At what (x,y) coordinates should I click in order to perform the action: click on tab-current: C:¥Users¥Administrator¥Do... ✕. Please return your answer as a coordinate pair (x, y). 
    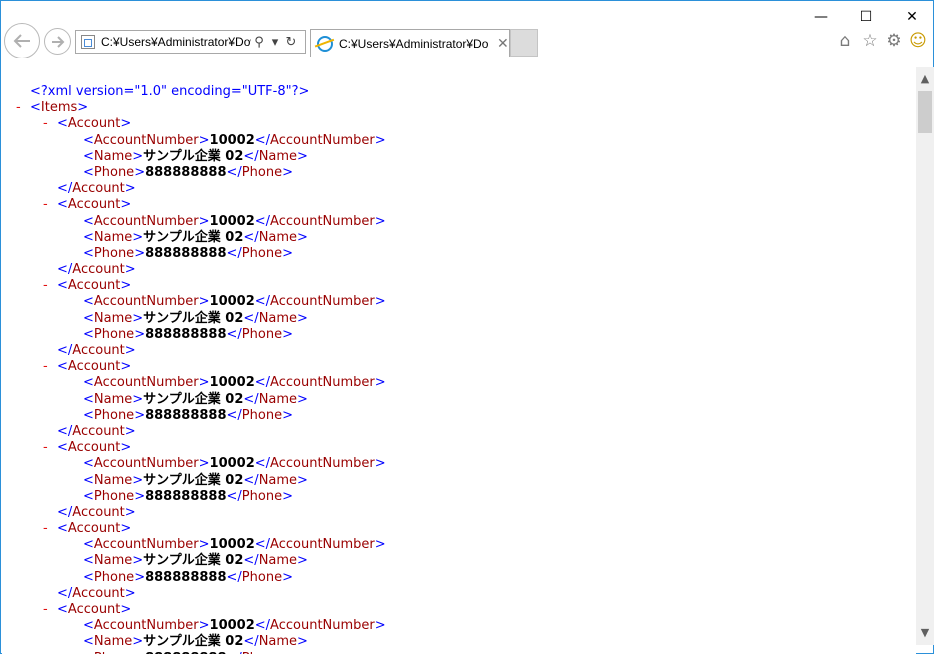
    Looking at the image, I should click on (410, 43).